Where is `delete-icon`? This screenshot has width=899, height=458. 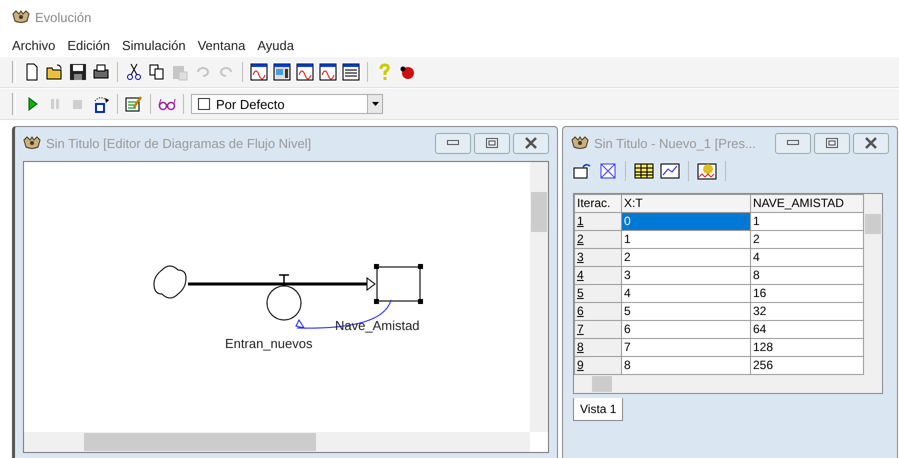 delete-icon is located at coordinates (608, 171).